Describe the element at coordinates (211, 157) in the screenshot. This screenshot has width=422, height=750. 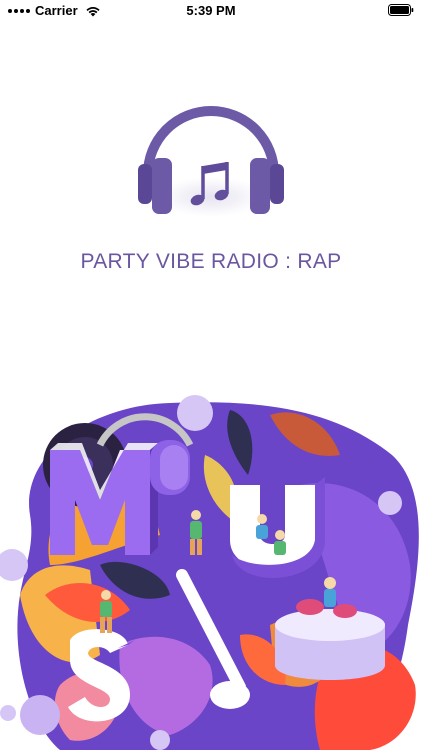
I see `app-logo` at that location.